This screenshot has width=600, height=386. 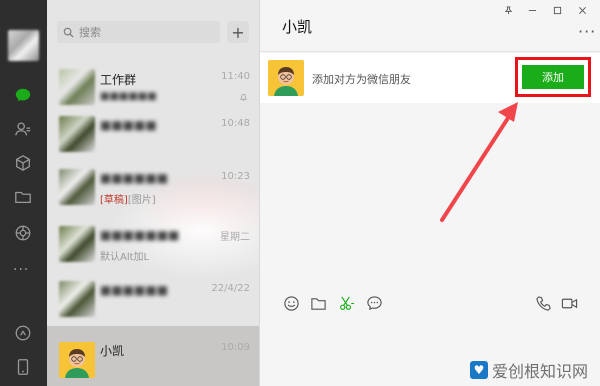 I want to click on emoji-icon, so click(x=291, y=303).